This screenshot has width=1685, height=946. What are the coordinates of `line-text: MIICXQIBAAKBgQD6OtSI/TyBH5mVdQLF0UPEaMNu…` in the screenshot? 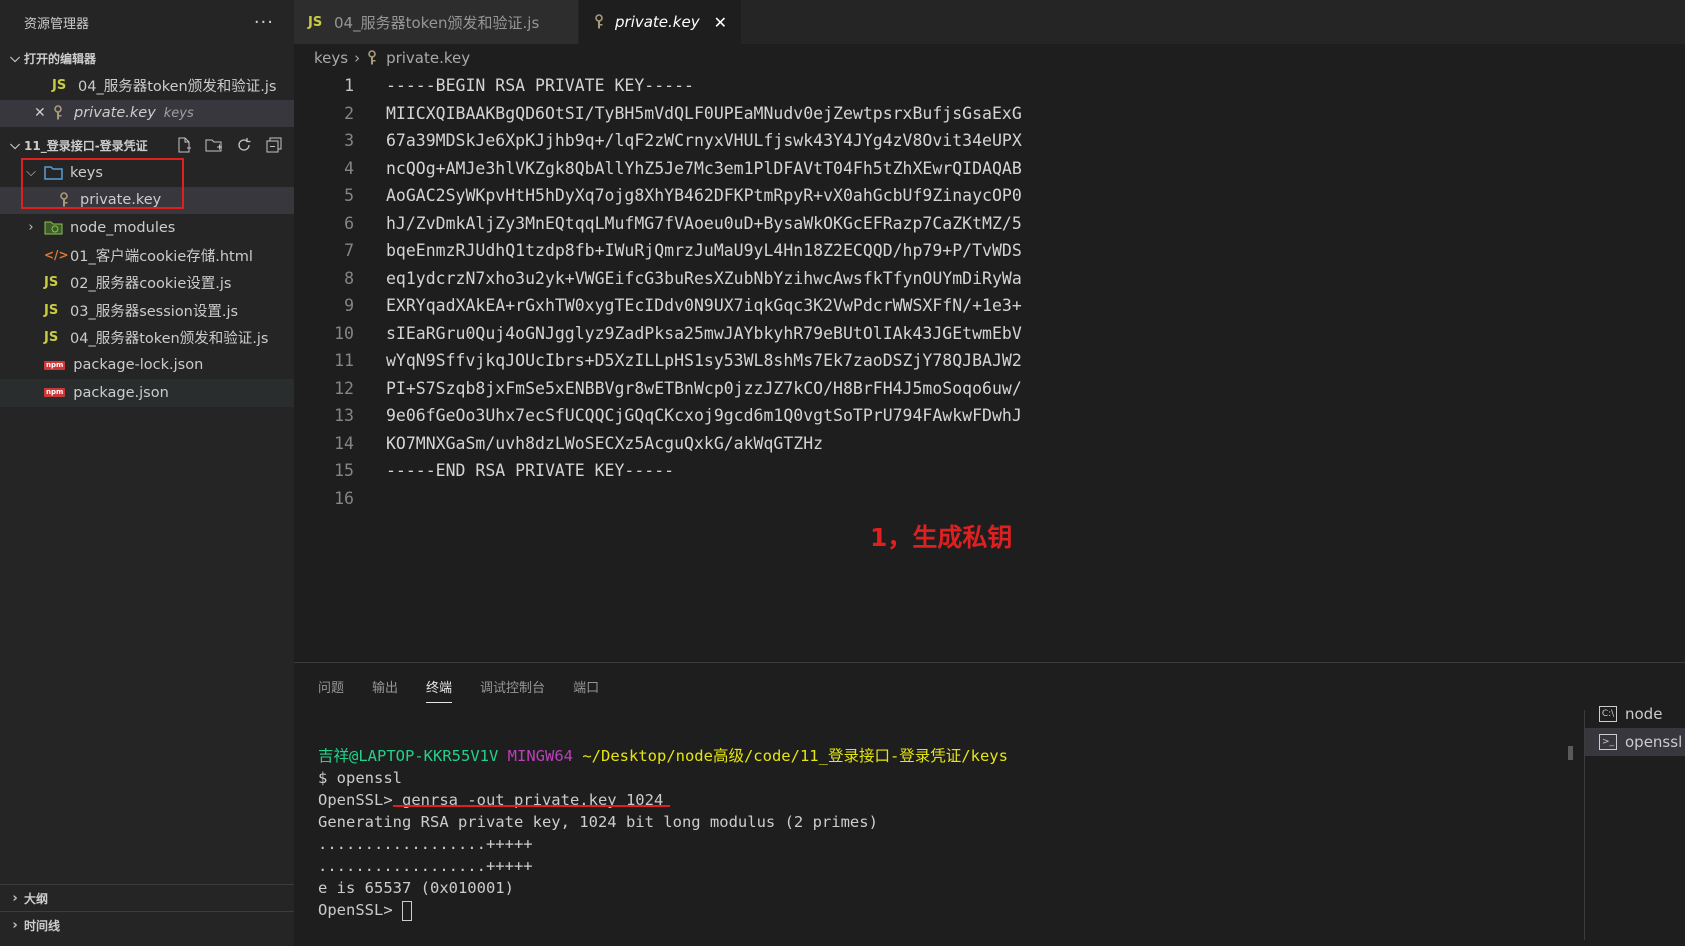 It's located at (704, 113).